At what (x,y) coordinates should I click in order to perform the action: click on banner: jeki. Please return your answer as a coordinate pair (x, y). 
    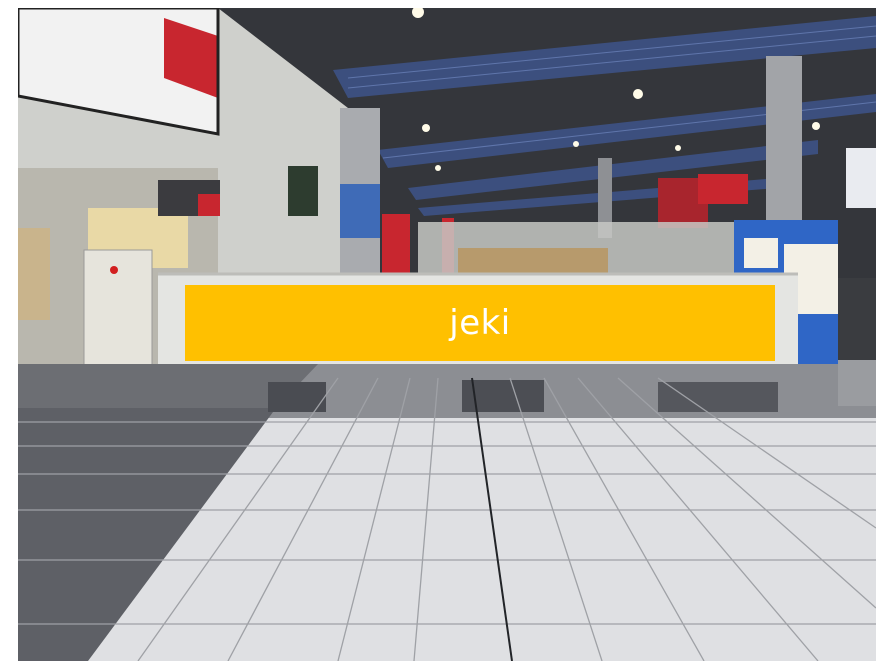
    Looking at the image, I should click on (480, 323).